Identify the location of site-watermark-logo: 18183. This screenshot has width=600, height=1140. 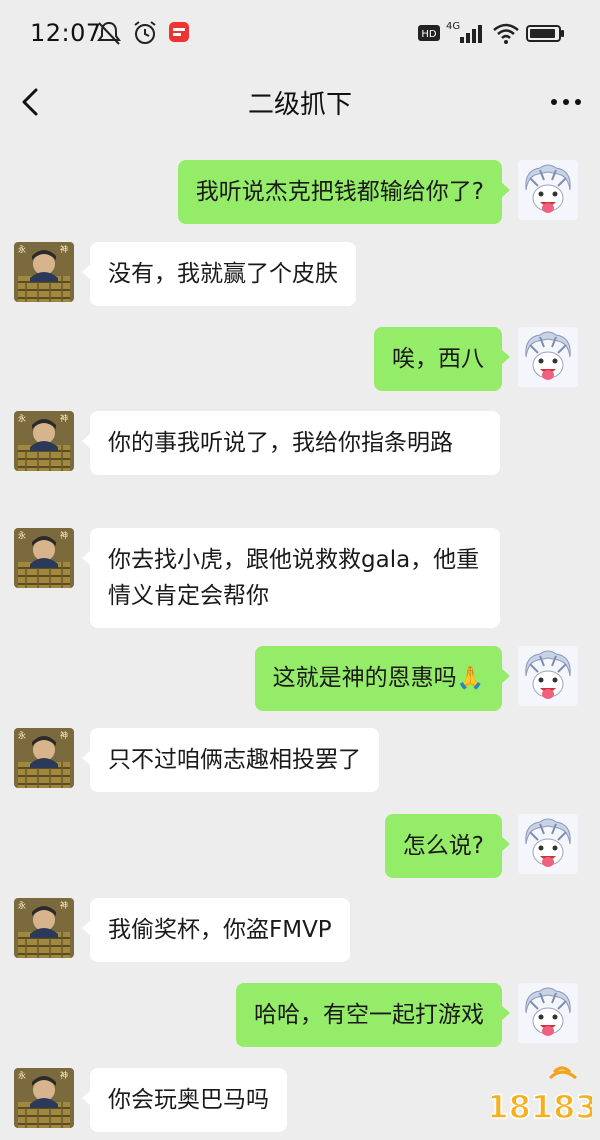
(542, 1096).